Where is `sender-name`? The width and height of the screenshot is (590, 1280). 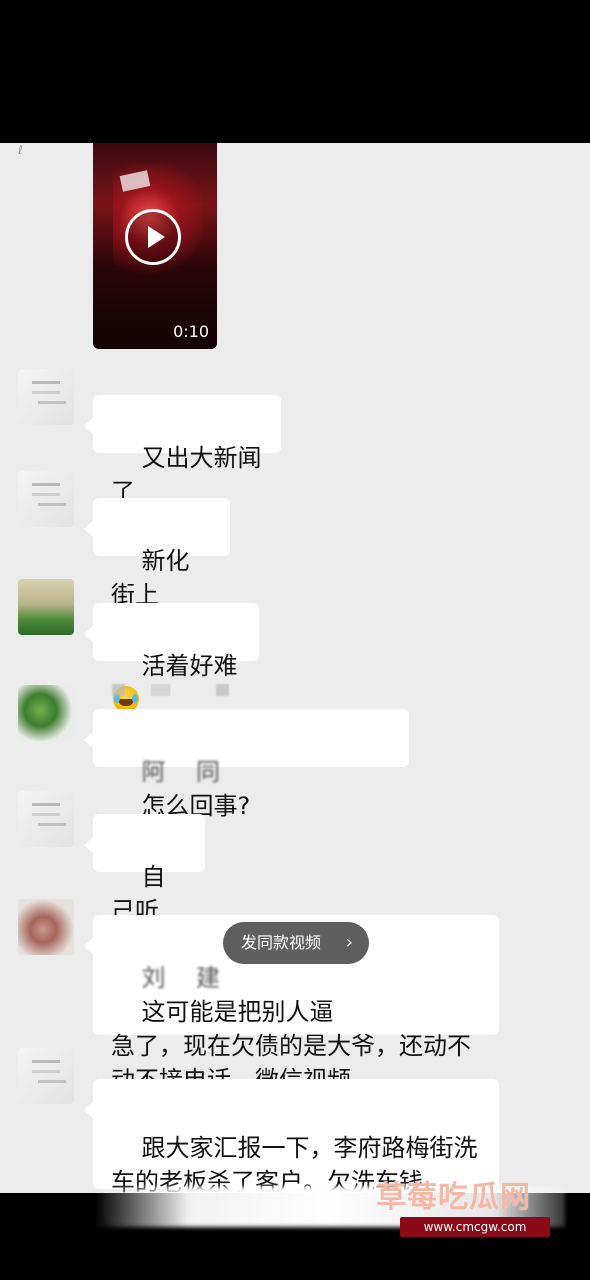
sender-name is located at coordinates (177, 690).